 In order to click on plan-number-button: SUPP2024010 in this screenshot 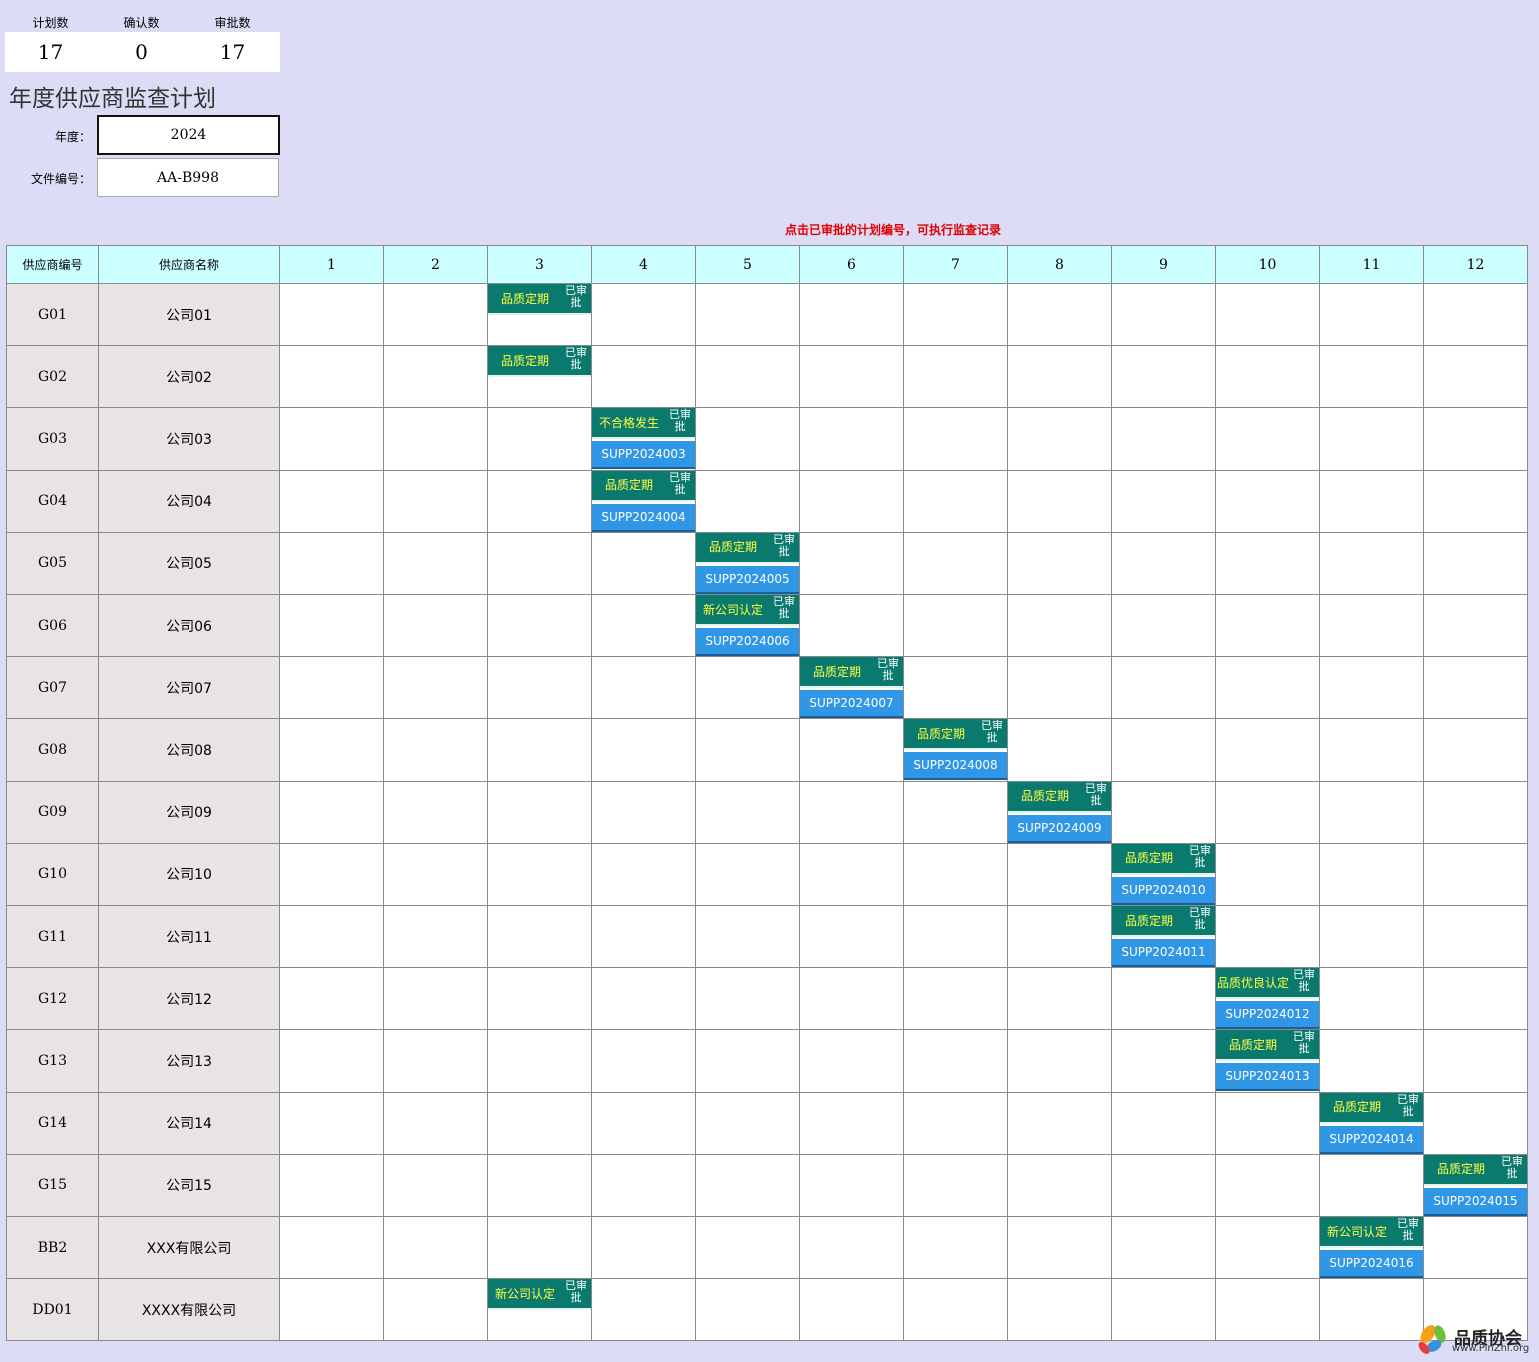, I will do `click(1163, 890)`.